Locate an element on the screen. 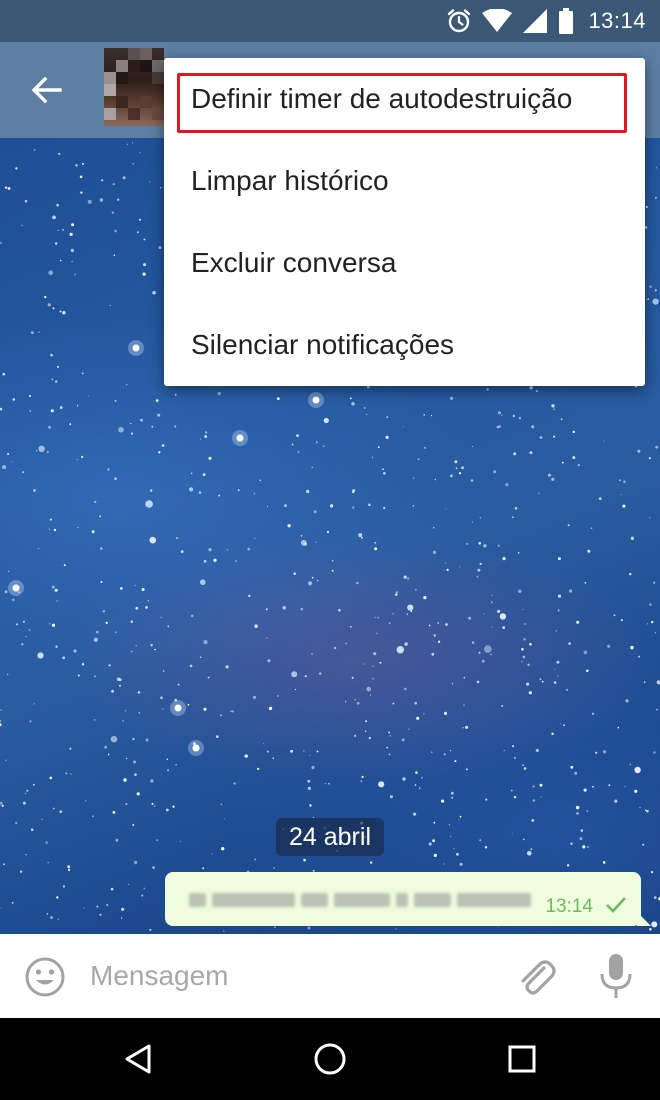  nav-back-button is located at coordinates (138, 1059).